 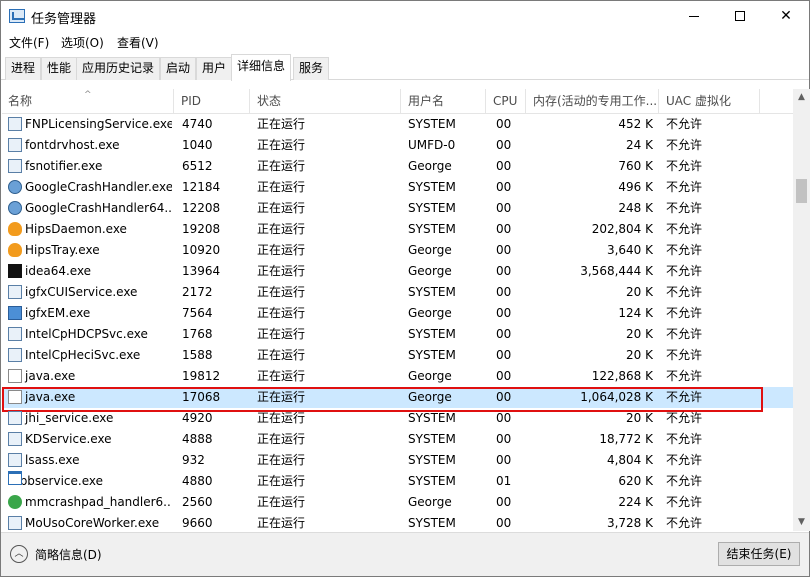 I want to click on column-header-username: 用户名, so click(x=444, y=101).